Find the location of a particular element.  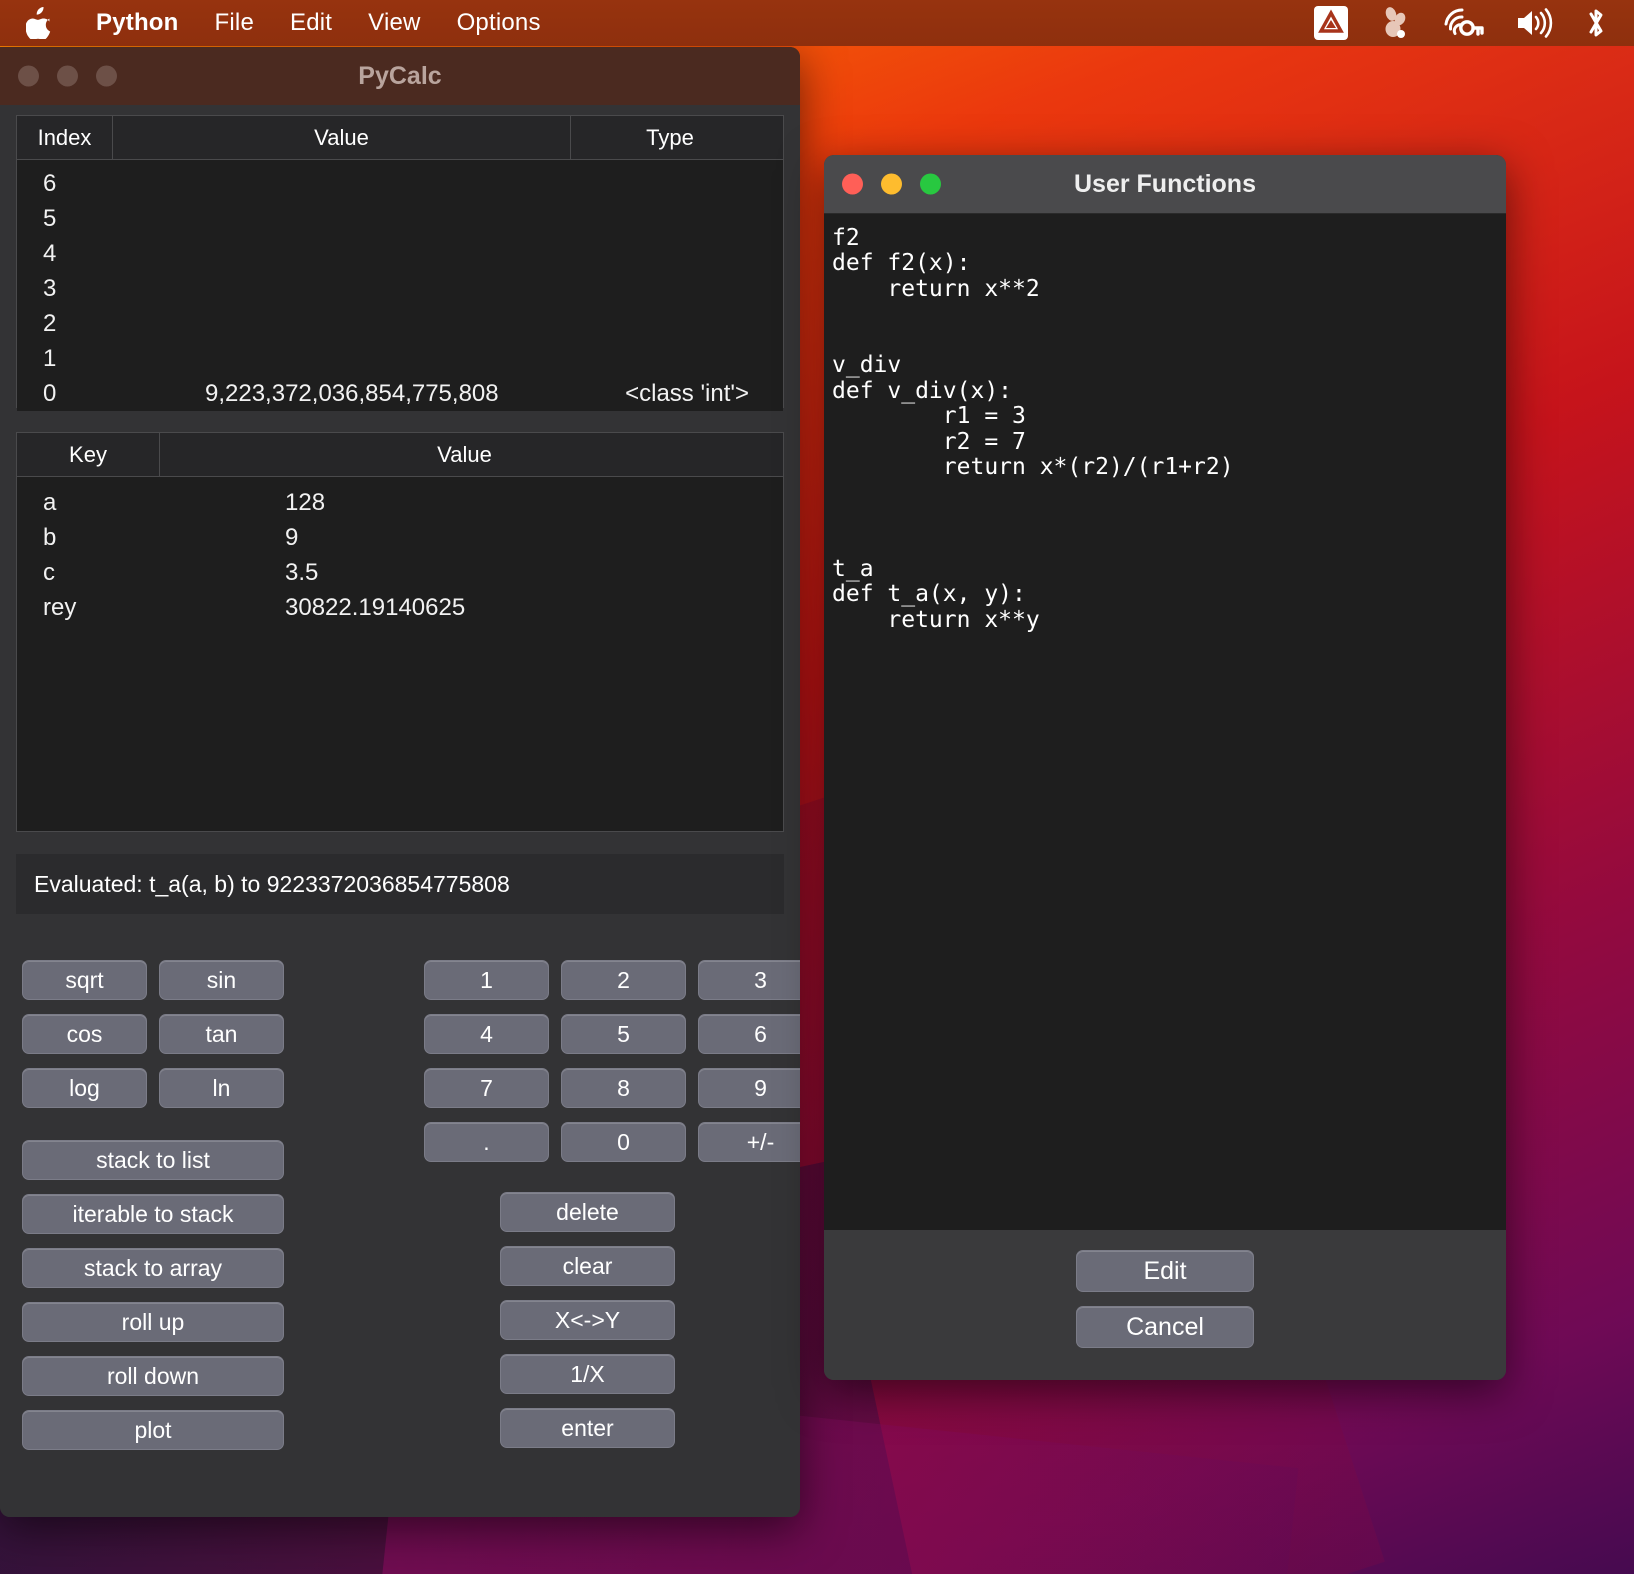

variables-table-body: a 128 b 9 c 3.5 rey 30822.19140625 is located at coordinates (400, 551).